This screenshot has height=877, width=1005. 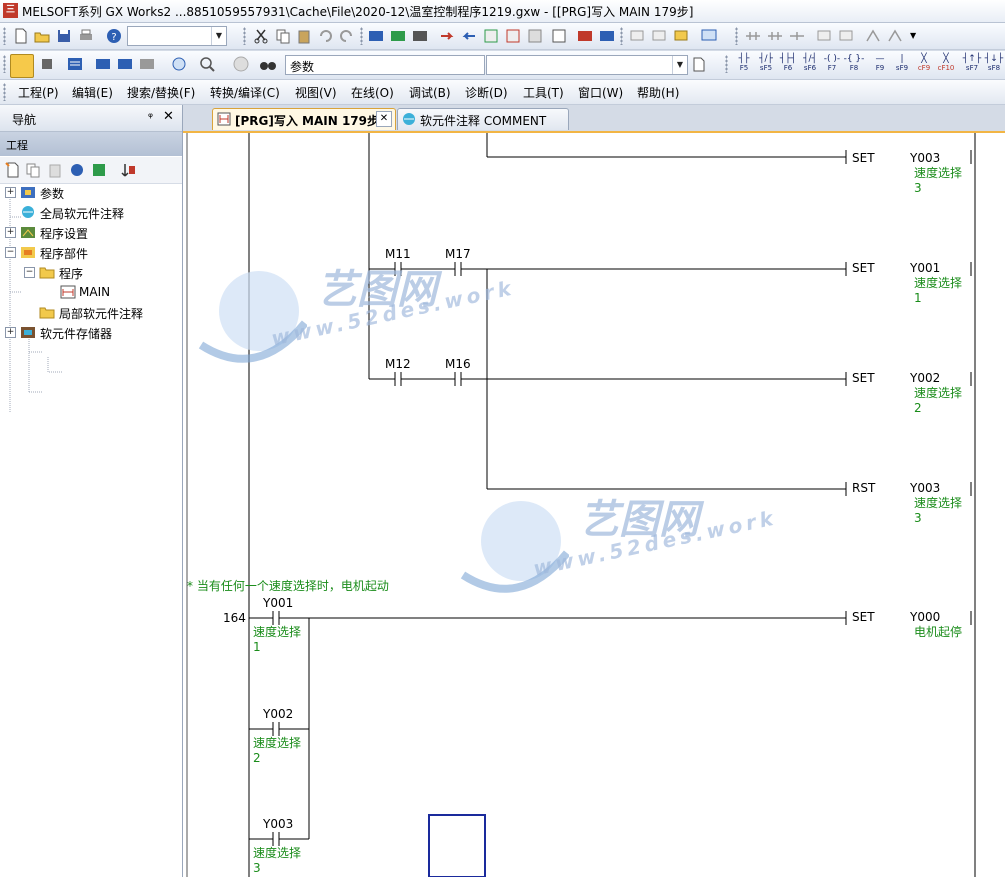 What do you see at coordinates (832, 64) in the screenshot?
I see `fkey-f7-icon: -( )- F7` at bounding box center [832, 64].